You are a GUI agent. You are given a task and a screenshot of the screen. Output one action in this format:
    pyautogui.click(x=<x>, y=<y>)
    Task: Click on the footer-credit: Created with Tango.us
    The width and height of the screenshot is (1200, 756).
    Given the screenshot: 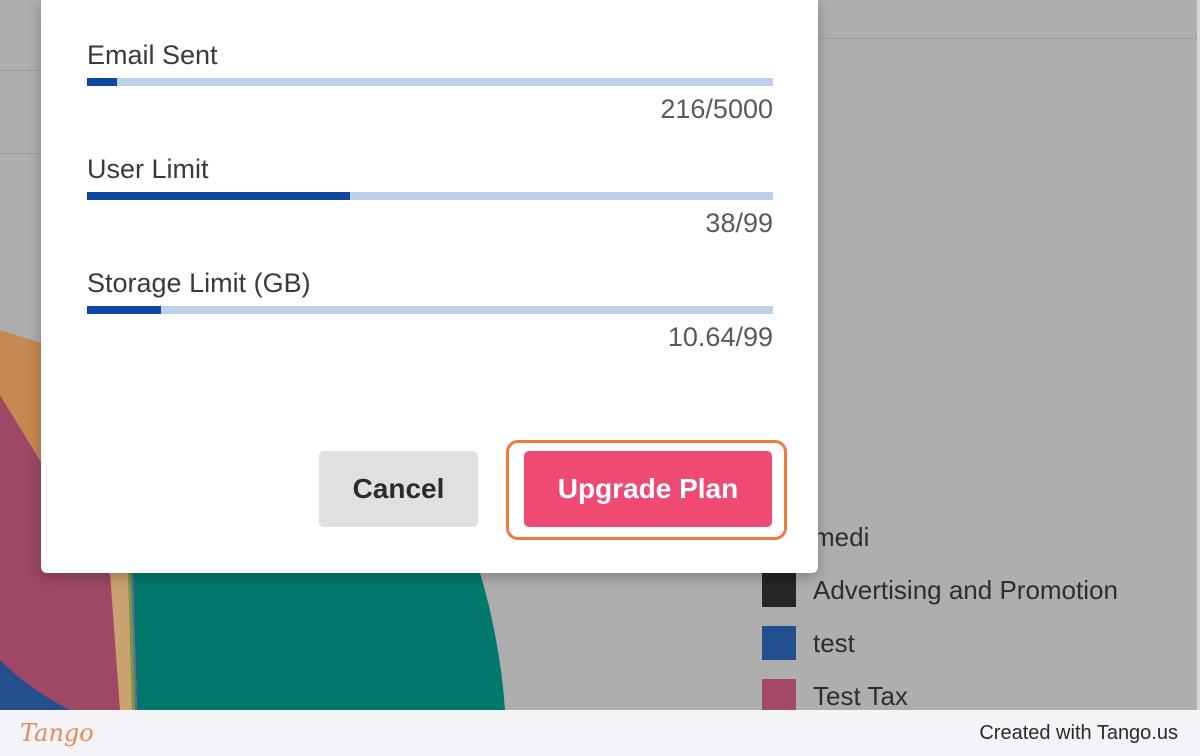 What is the action you would take?
    pyautogui.click(x=1078, y=732)
    